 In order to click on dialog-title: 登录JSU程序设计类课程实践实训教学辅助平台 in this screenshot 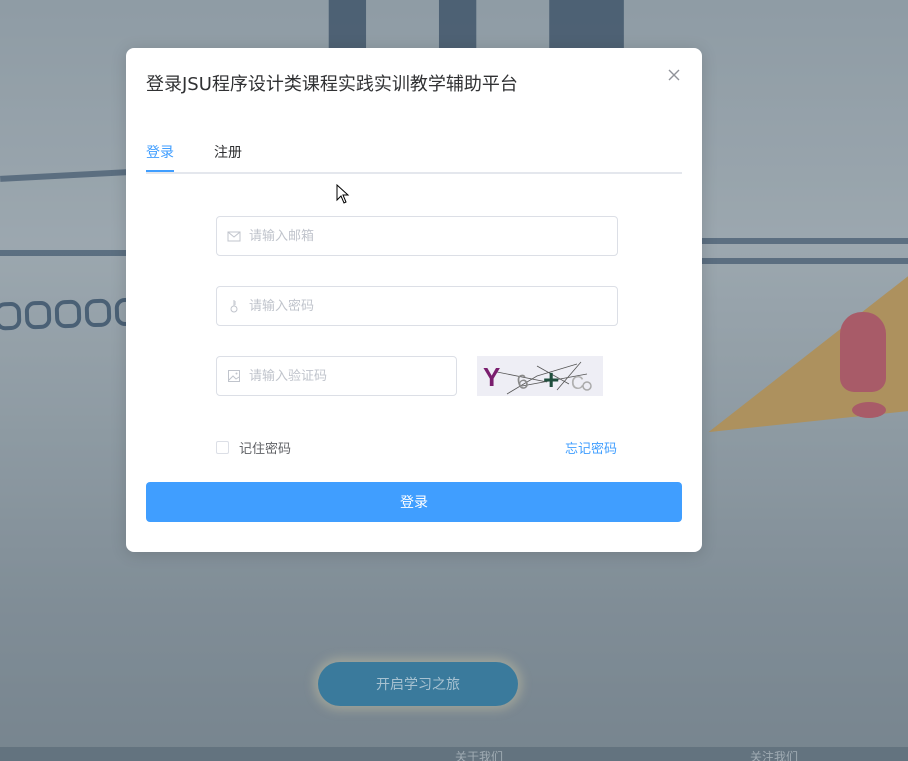, I will do `click(332, 84)`.